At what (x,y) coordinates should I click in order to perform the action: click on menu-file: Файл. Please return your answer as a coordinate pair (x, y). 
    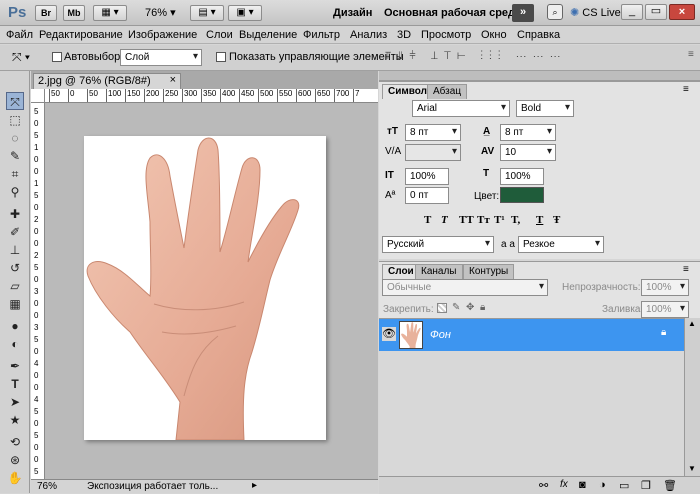
    Looking at the image, I should click on (19, 35).